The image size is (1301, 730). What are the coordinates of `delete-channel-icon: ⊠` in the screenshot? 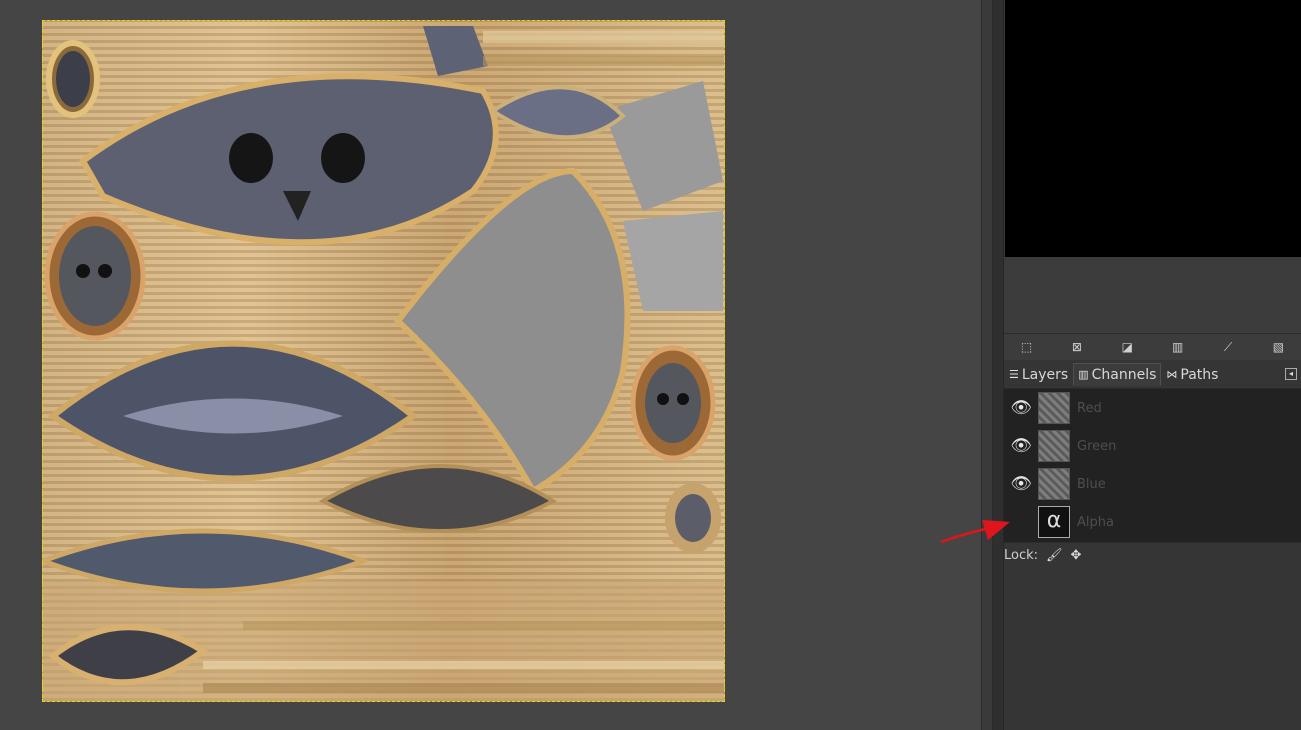 It's located at (1076, 347).